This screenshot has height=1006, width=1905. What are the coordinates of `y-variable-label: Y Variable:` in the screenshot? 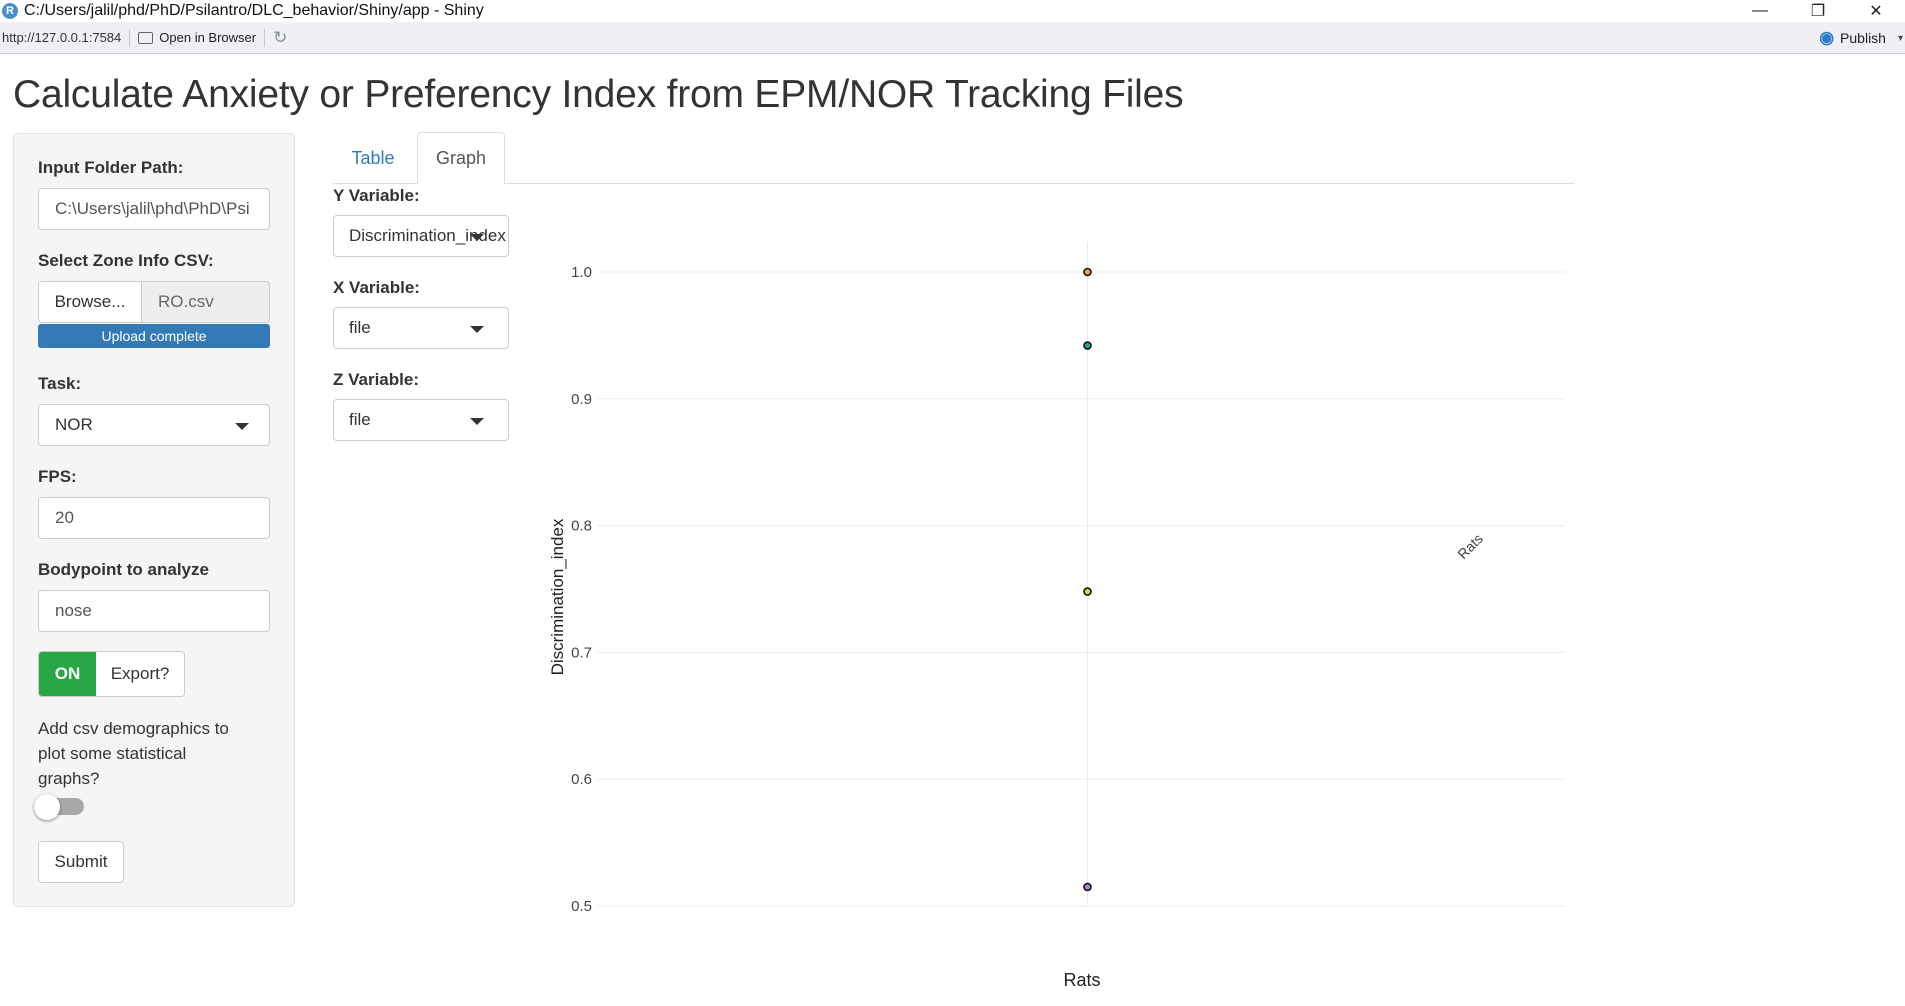 It's located at (376, 195).